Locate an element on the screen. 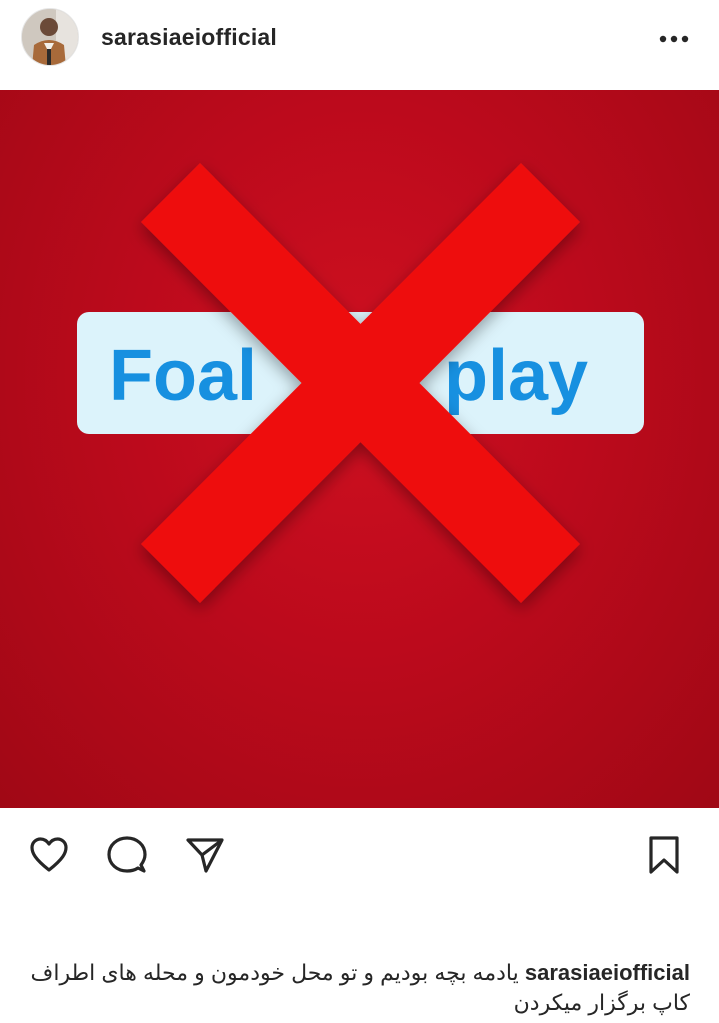  post-header: sarasiaeiofficial is located at coordinates (359, 44).